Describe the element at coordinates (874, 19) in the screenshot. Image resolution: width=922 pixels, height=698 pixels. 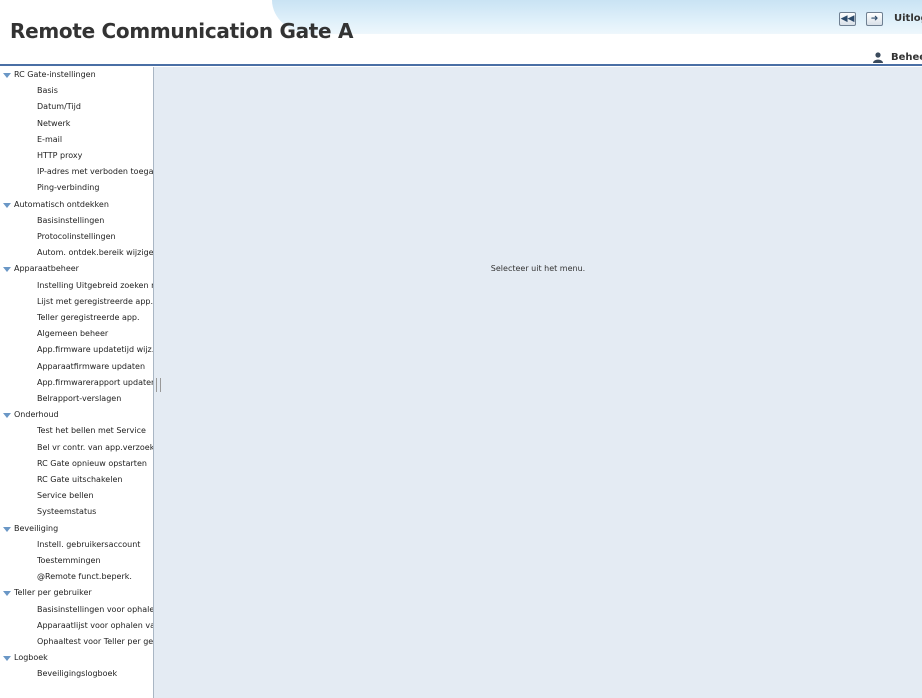
I see `logout-arrow-icon: ➜` at that location.